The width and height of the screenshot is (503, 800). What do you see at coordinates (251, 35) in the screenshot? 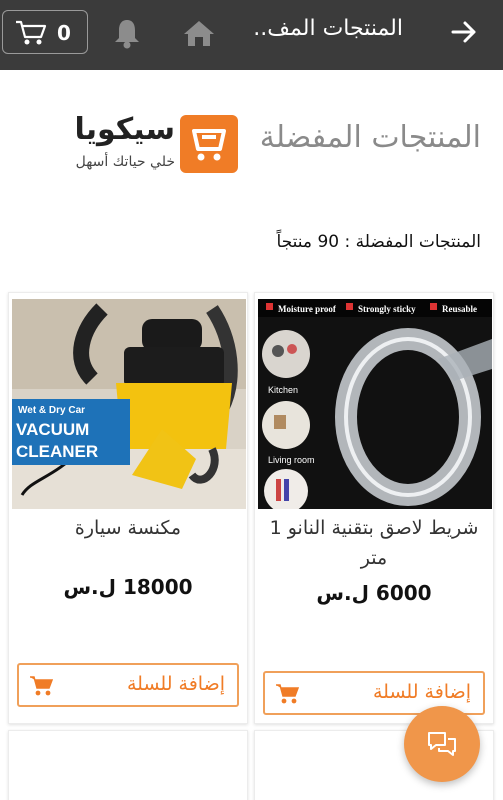
I see `top-app-bar: المنتجات المف.. 0` at bounding box center [251, 35].